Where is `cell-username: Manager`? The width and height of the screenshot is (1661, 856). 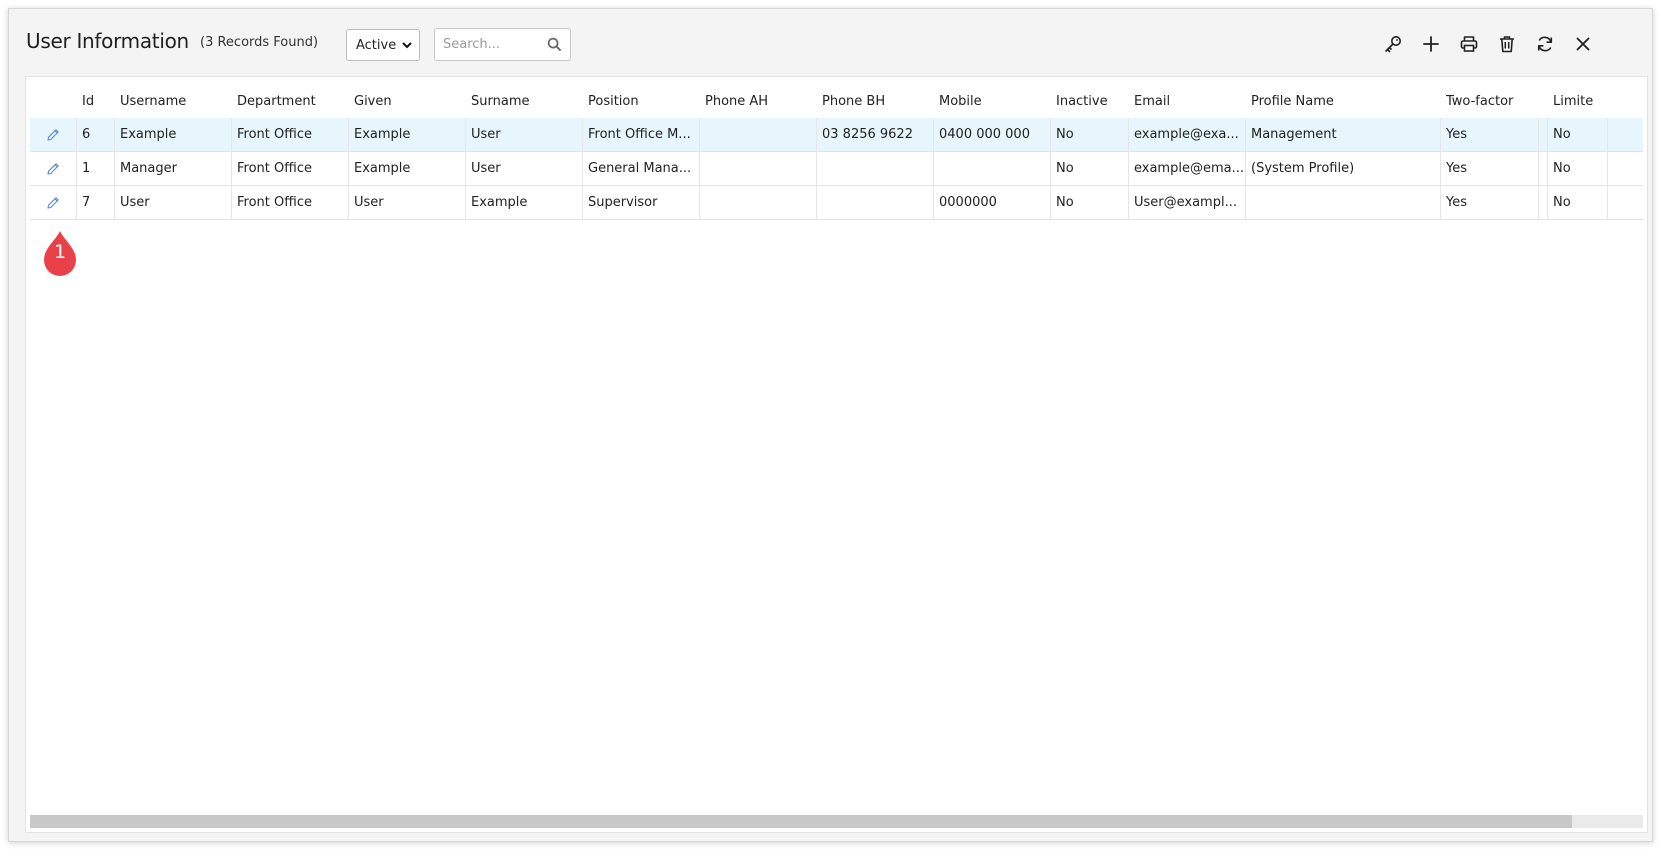 cell-username: Manager is located at coordinates (173, 168).